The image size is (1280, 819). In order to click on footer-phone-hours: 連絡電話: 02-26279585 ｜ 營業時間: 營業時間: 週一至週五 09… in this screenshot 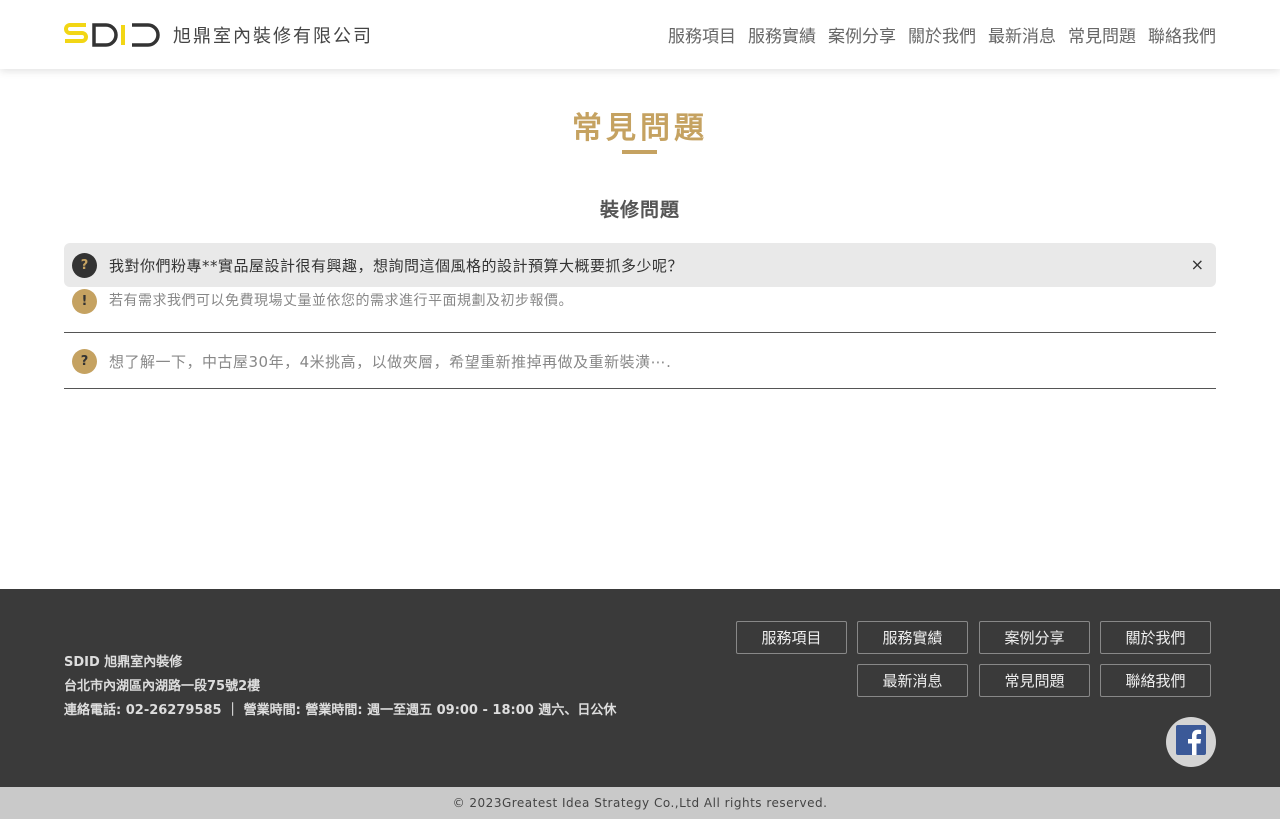, I will do `click(340, 710)`.